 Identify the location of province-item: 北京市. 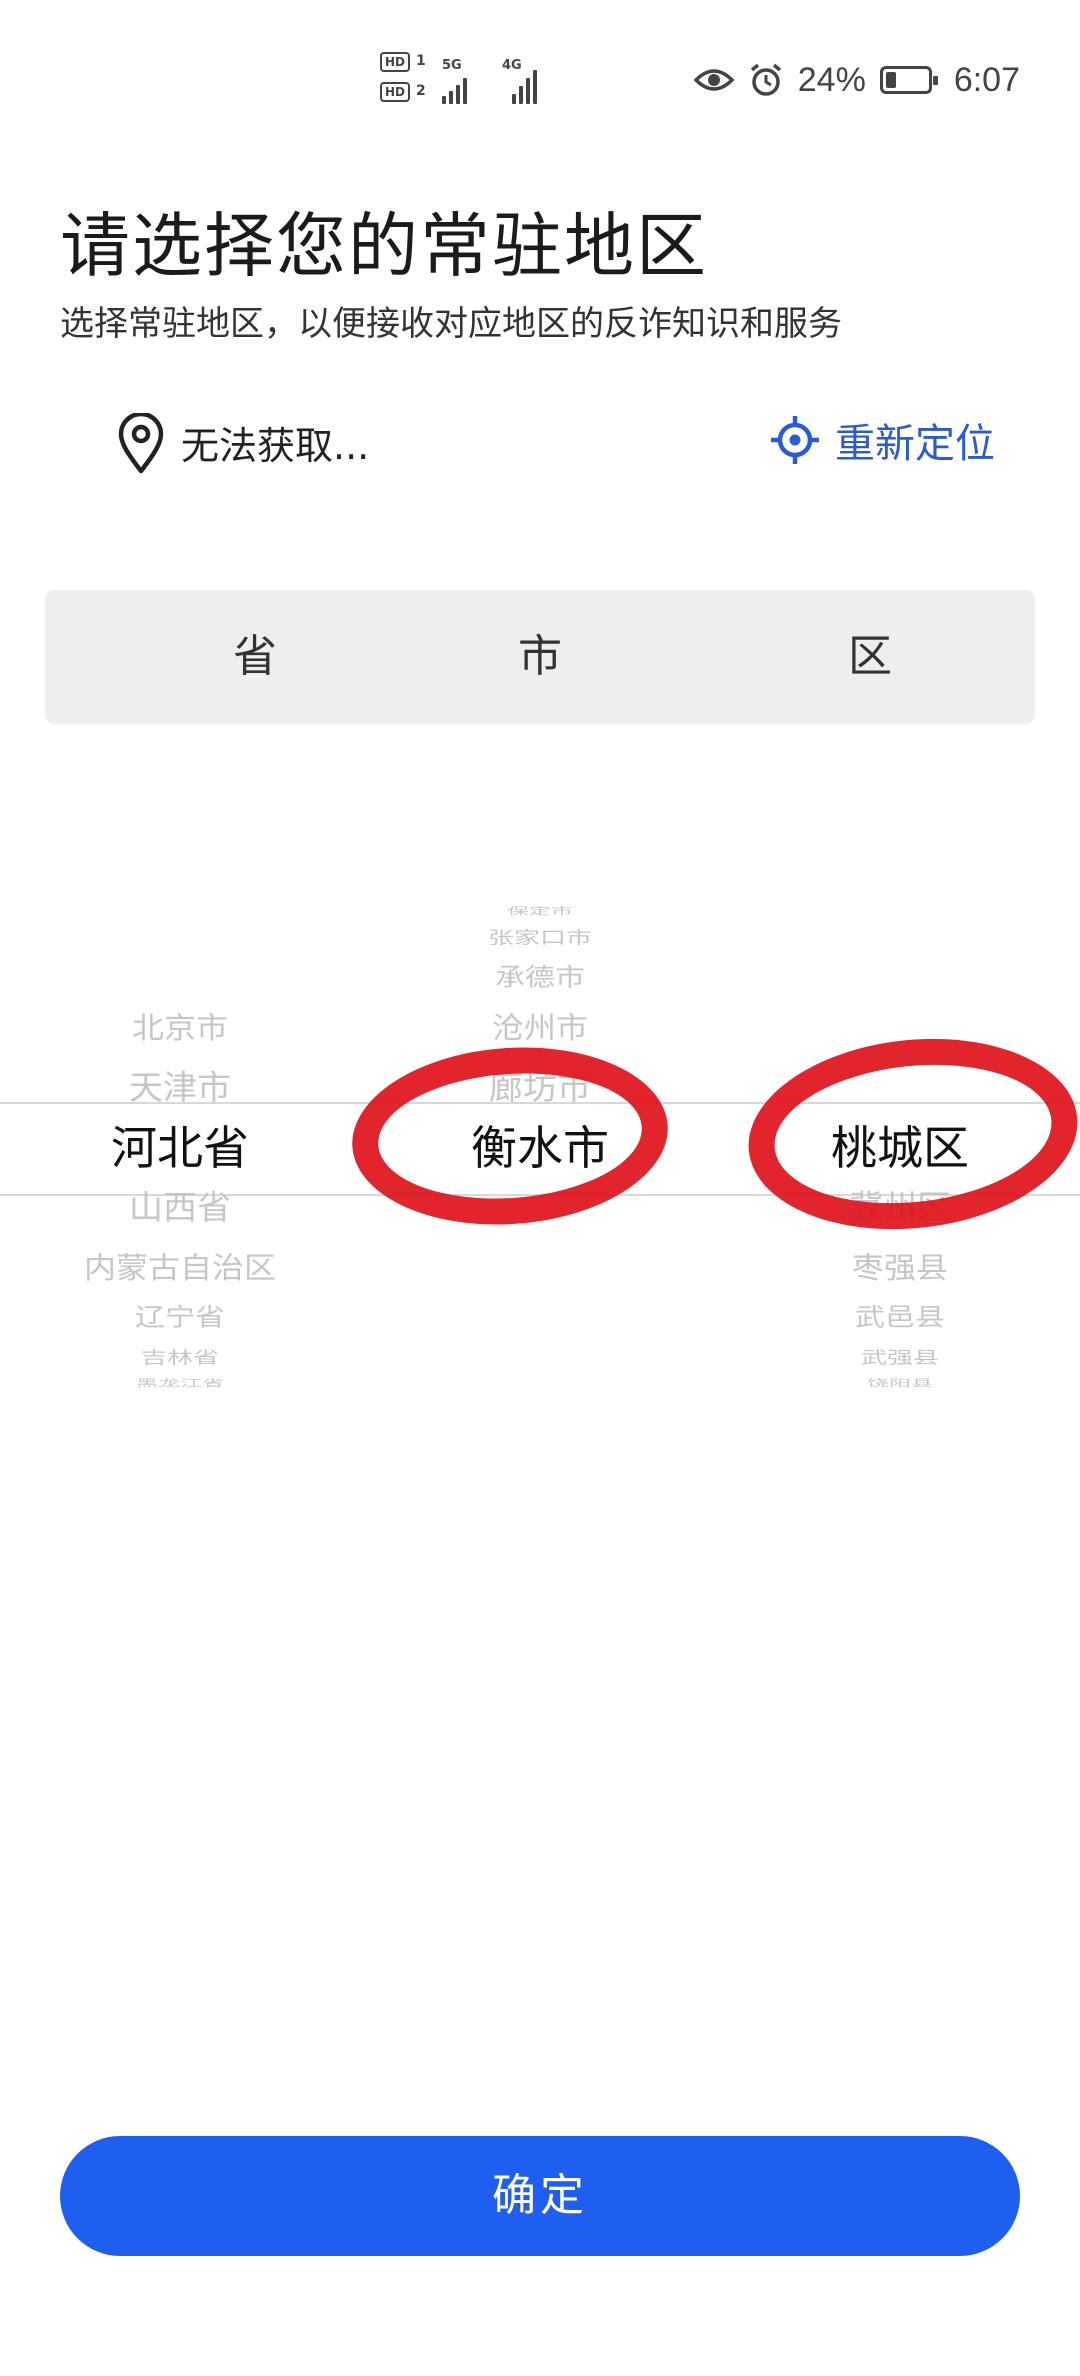
(180, 1027).